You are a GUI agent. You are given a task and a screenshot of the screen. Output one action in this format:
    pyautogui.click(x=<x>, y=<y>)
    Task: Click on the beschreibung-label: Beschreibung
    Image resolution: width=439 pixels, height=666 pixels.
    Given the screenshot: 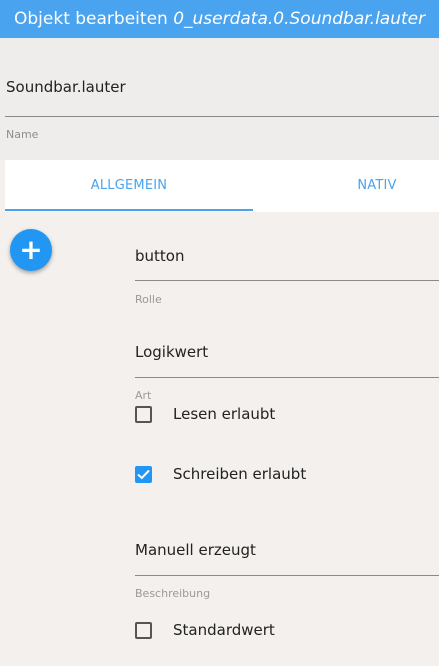 What is the action you would take?
    pyautogui.click(x=173, y=593)
    